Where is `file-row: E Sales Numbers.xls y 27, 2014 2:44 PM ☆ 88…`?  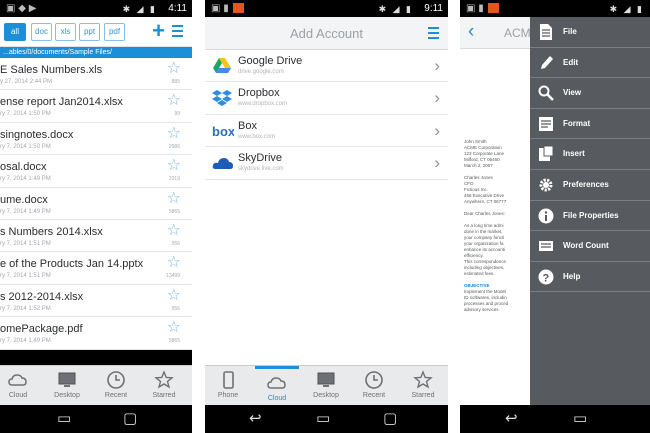 file-row: E Sales Numbers.xls y 27, 2014 2:44 PM ☆ 88… is located at coordinates (96, 74).